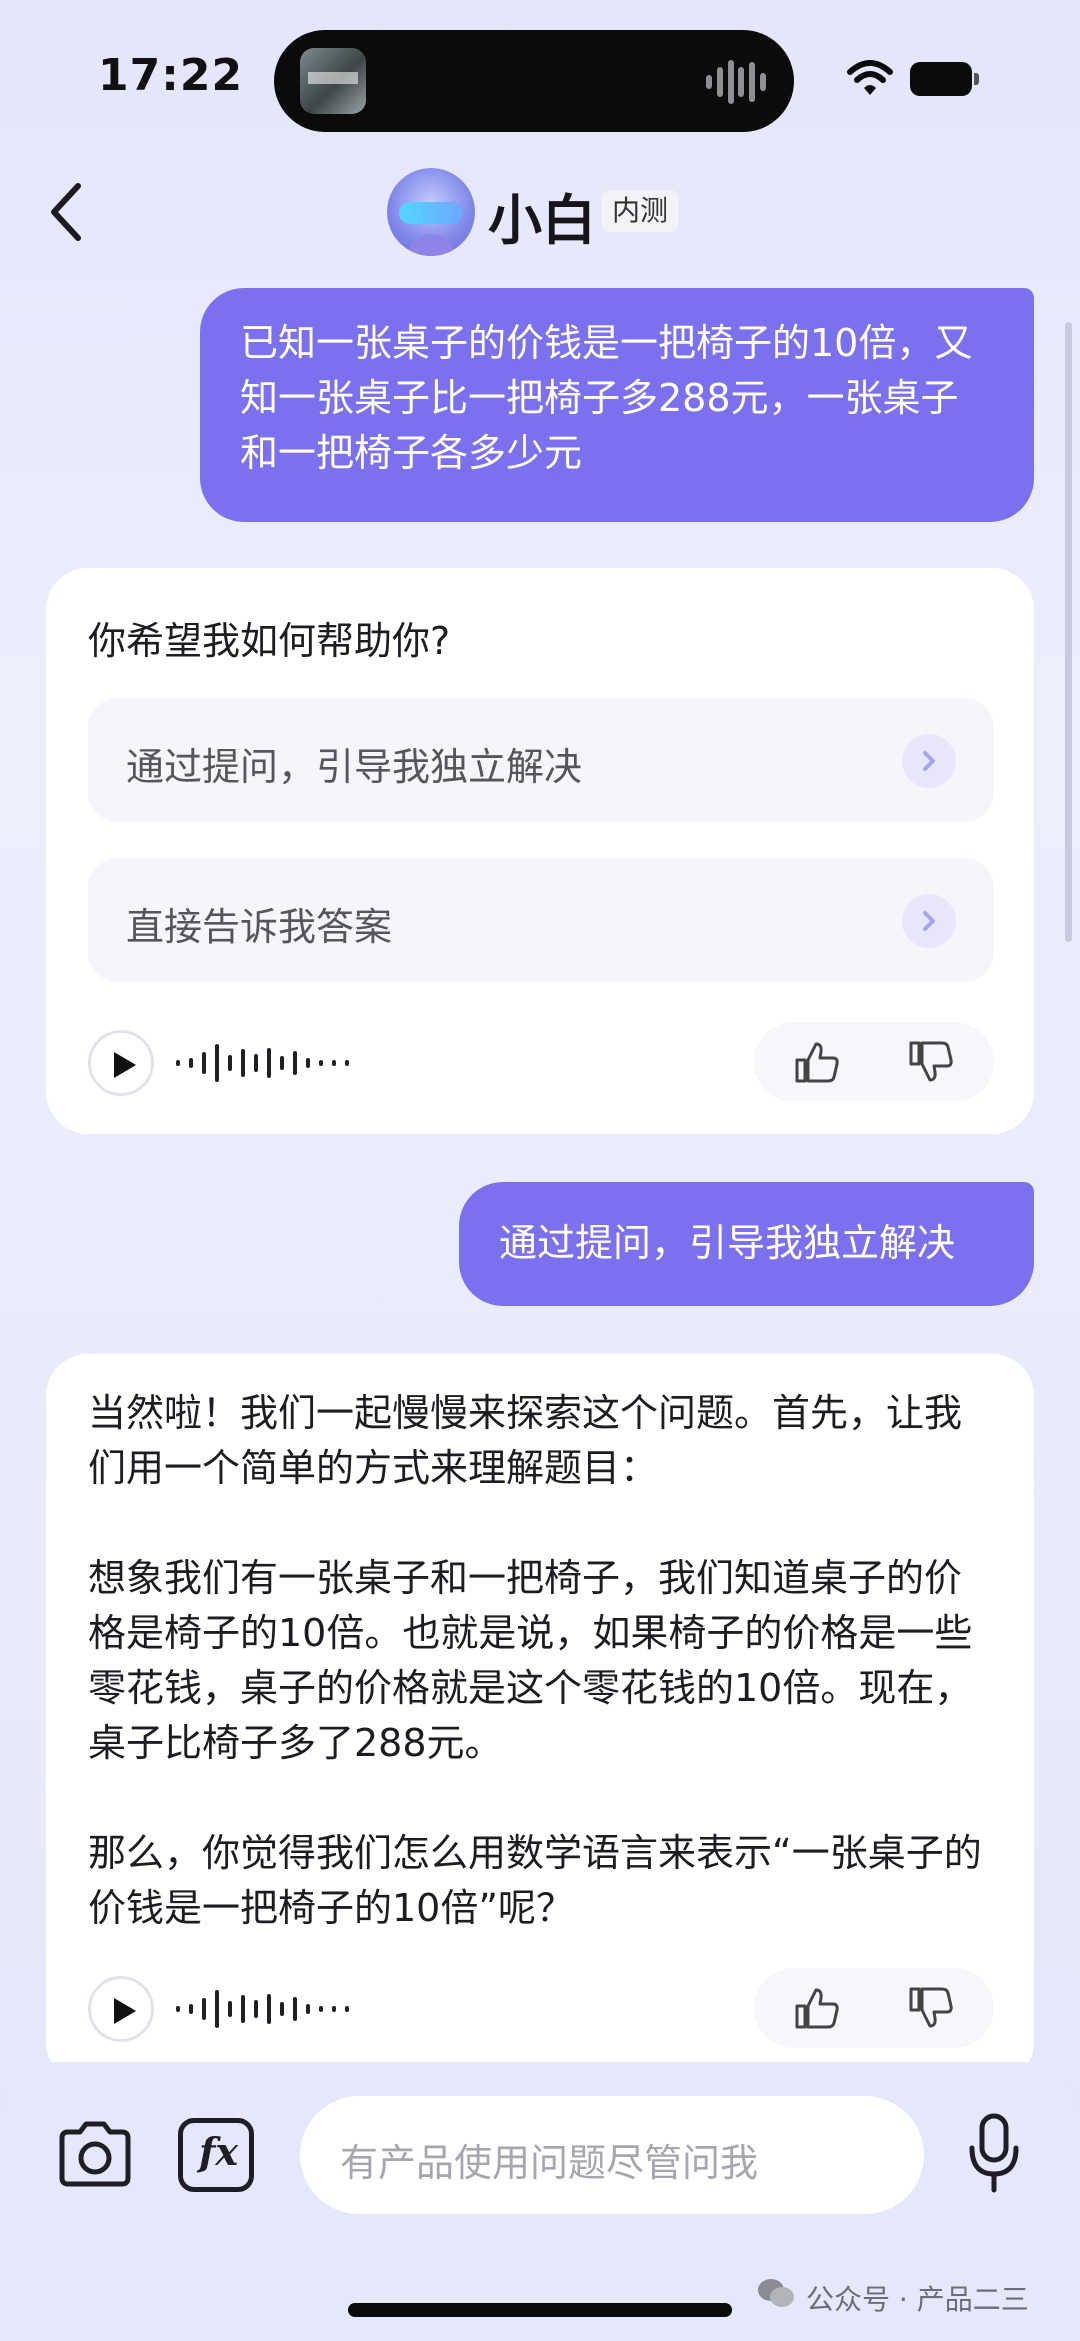  I want to click on watermark-text: 公众号 · 产品二三, so click(917, 2299).